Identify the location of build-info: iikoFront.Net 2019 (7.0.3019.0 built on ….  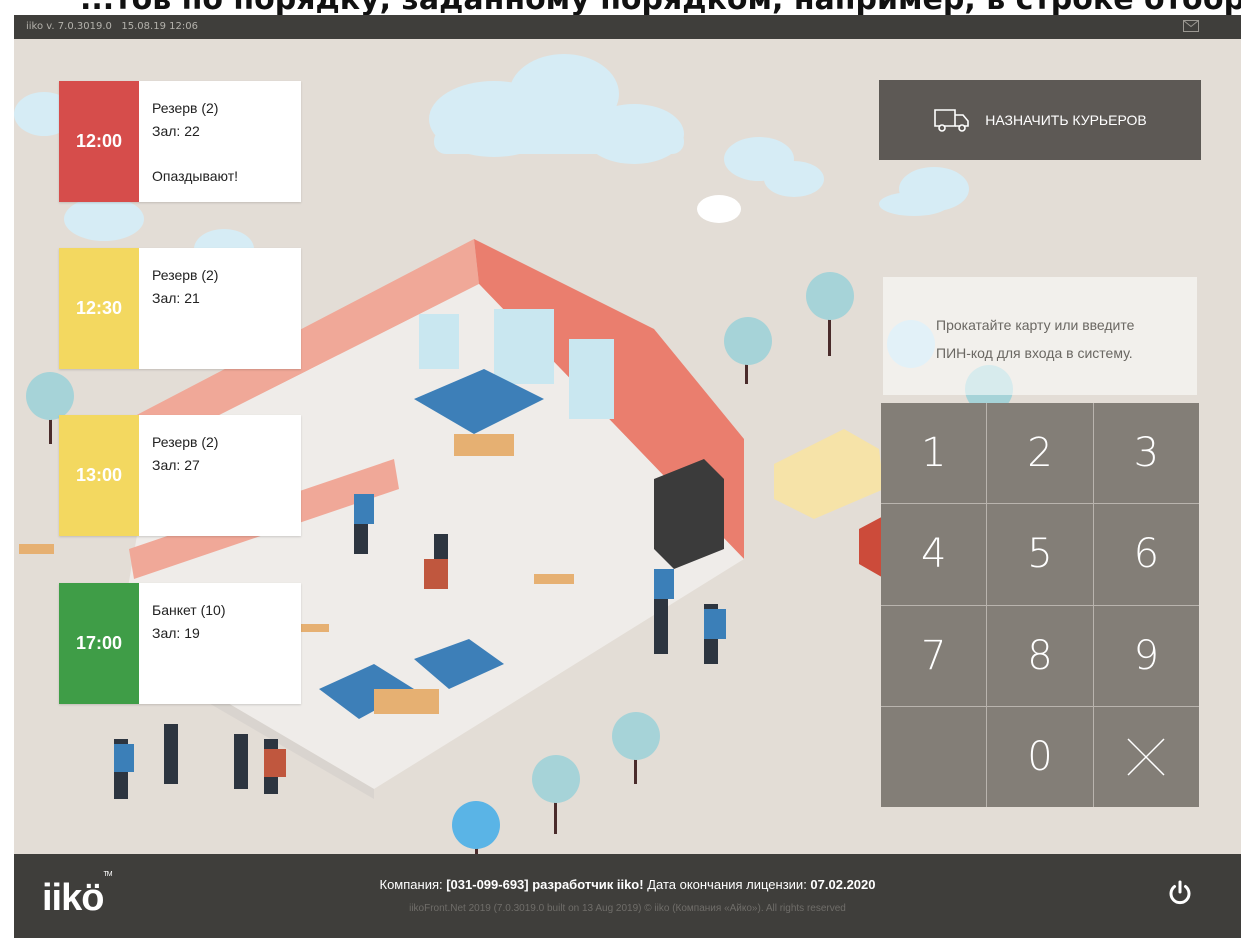
(627, 908).